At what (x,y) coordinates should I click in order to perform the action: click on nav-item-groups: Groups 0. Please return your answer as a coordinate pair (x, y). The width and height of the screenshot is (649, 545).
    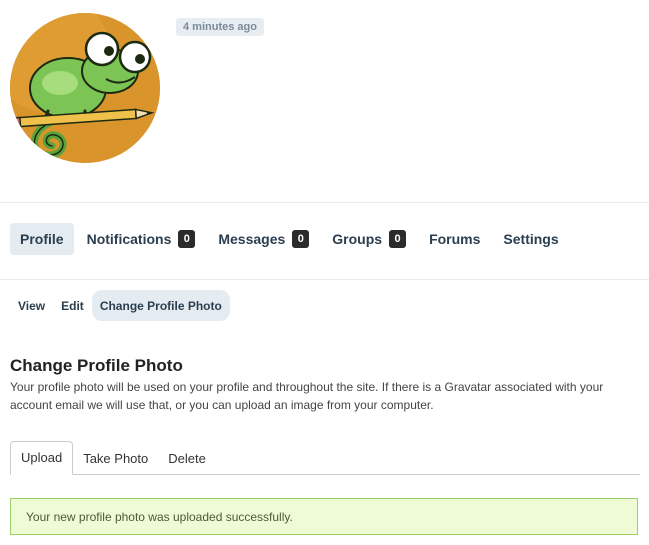
    Looking at the image, I should click on (369, 239).